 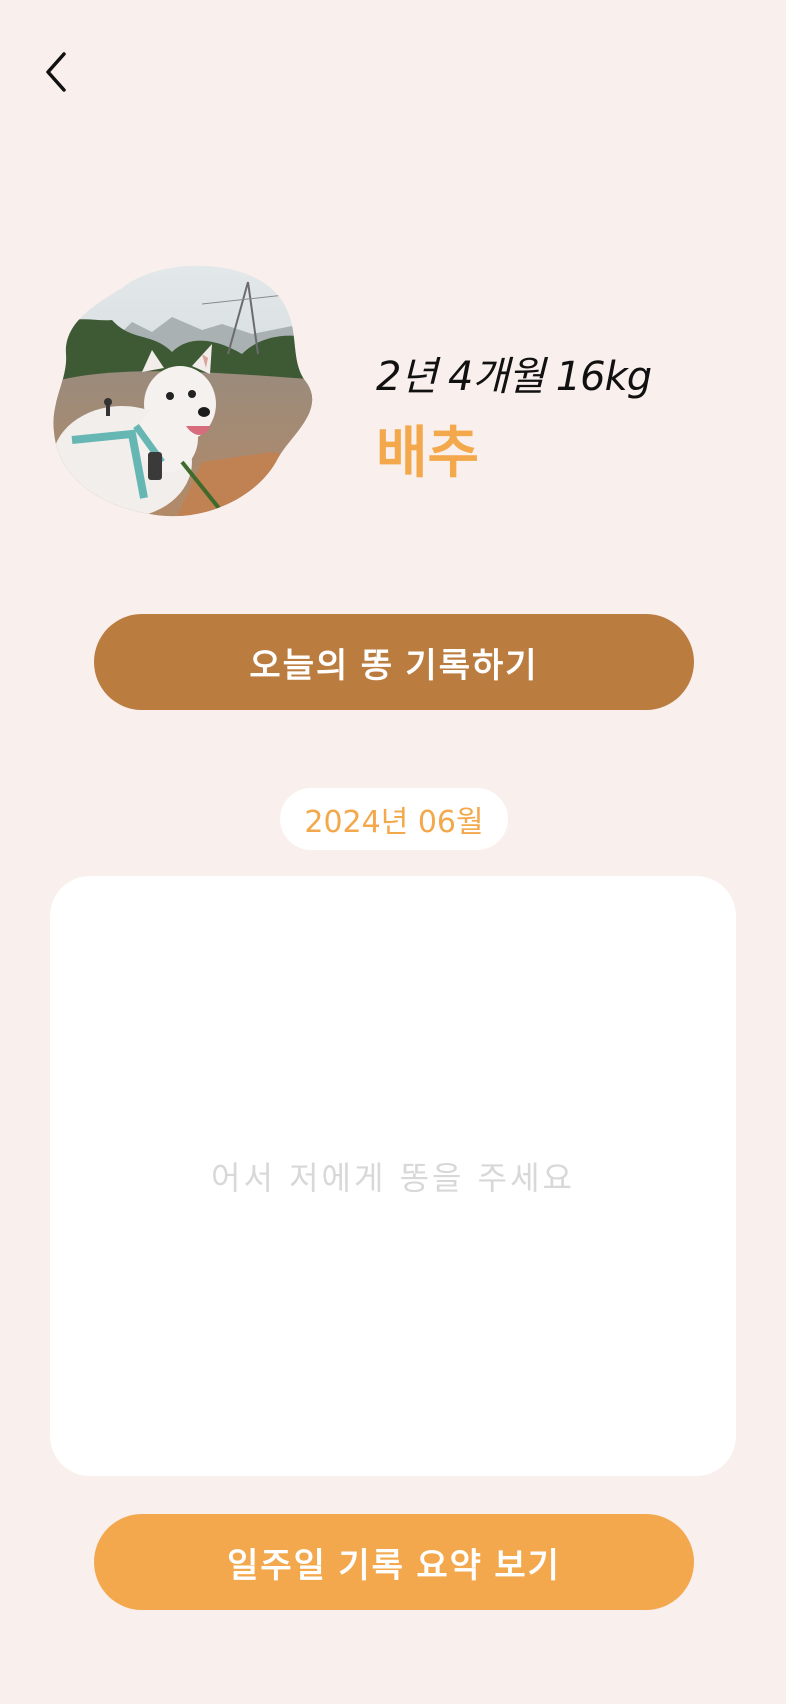 I want to click on record-today-button: 오늘의 똥 기록하기, so click(x=394, y=662).